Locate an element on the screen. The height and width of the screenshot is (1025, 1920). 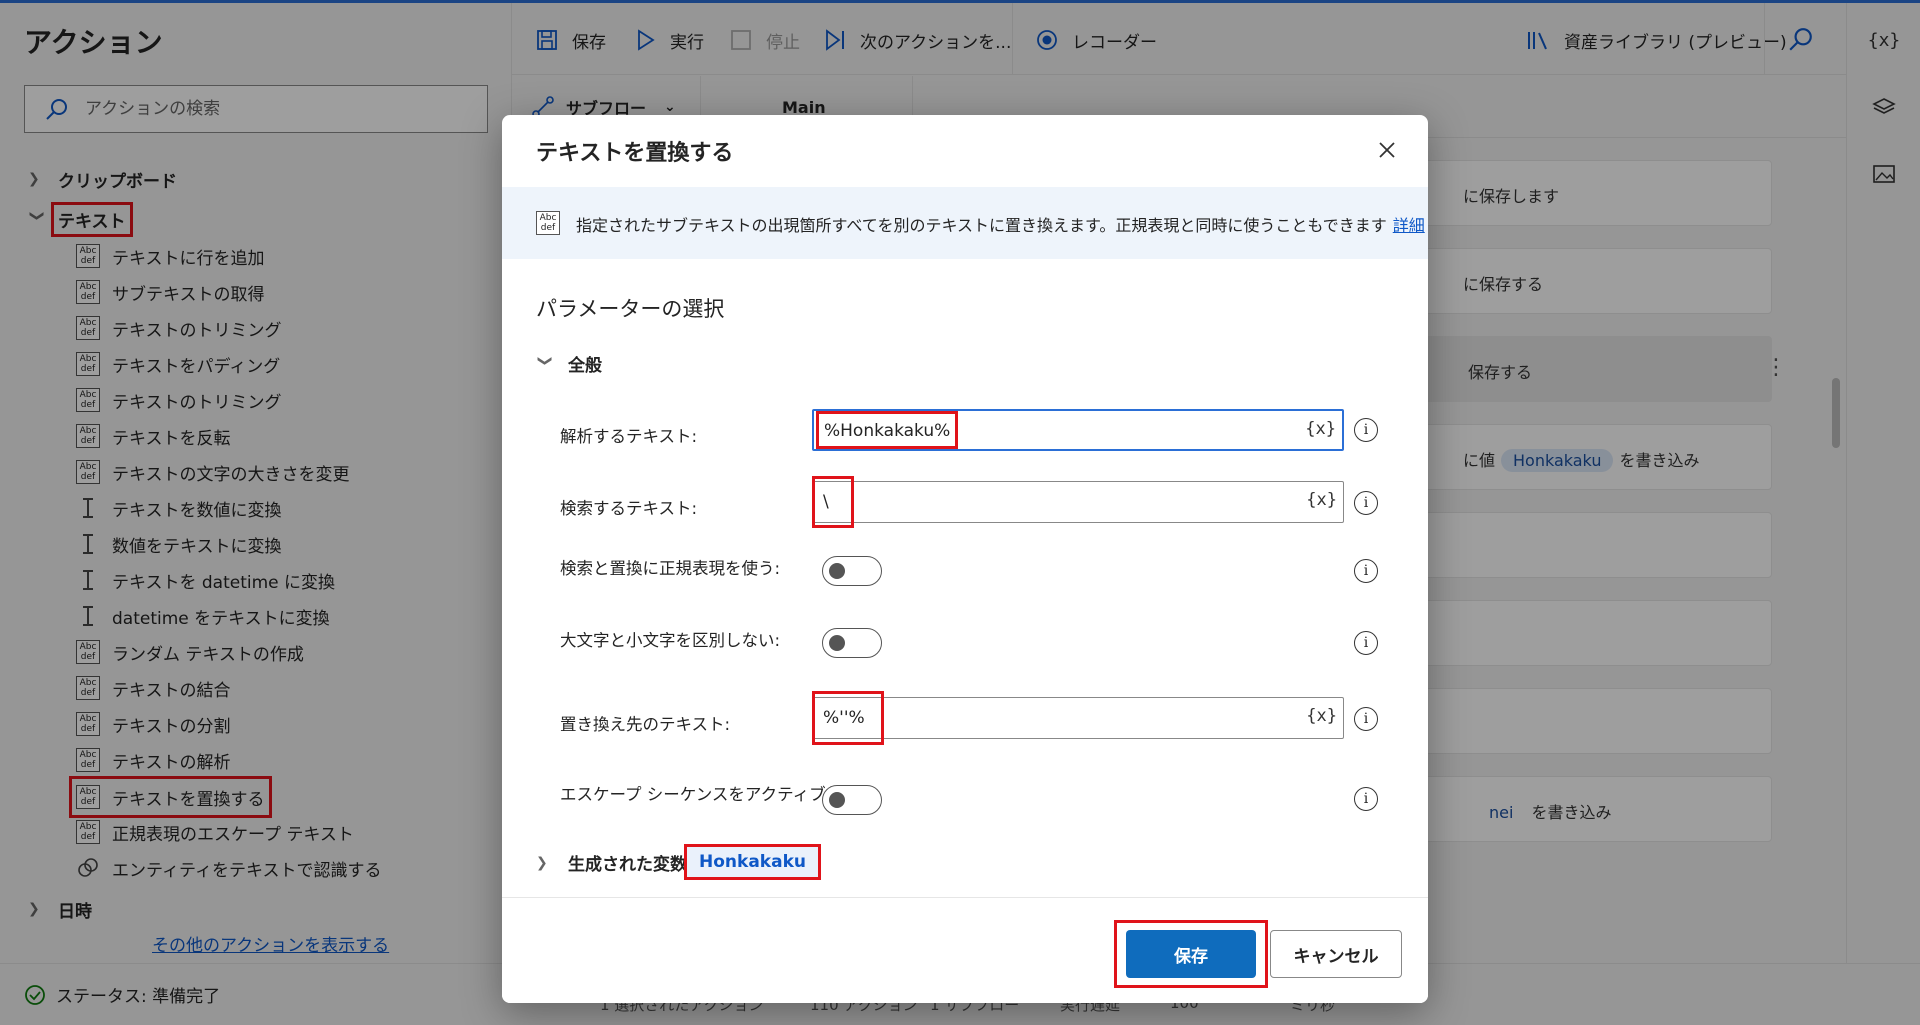
generated-variables-toggle: ❯ 生成された変数 is located at coordinates (611, 863).